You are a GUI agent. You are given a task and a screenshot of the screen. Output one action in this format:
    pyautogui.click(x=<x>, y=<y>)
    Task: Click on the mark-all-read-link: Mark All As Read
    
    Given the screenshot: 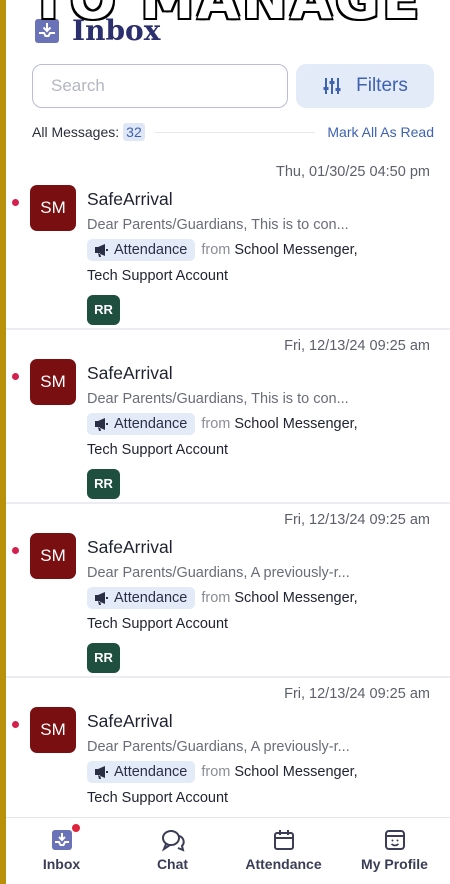 What is the action you would take?
    pyautogui.click(x=380, y=132)
    